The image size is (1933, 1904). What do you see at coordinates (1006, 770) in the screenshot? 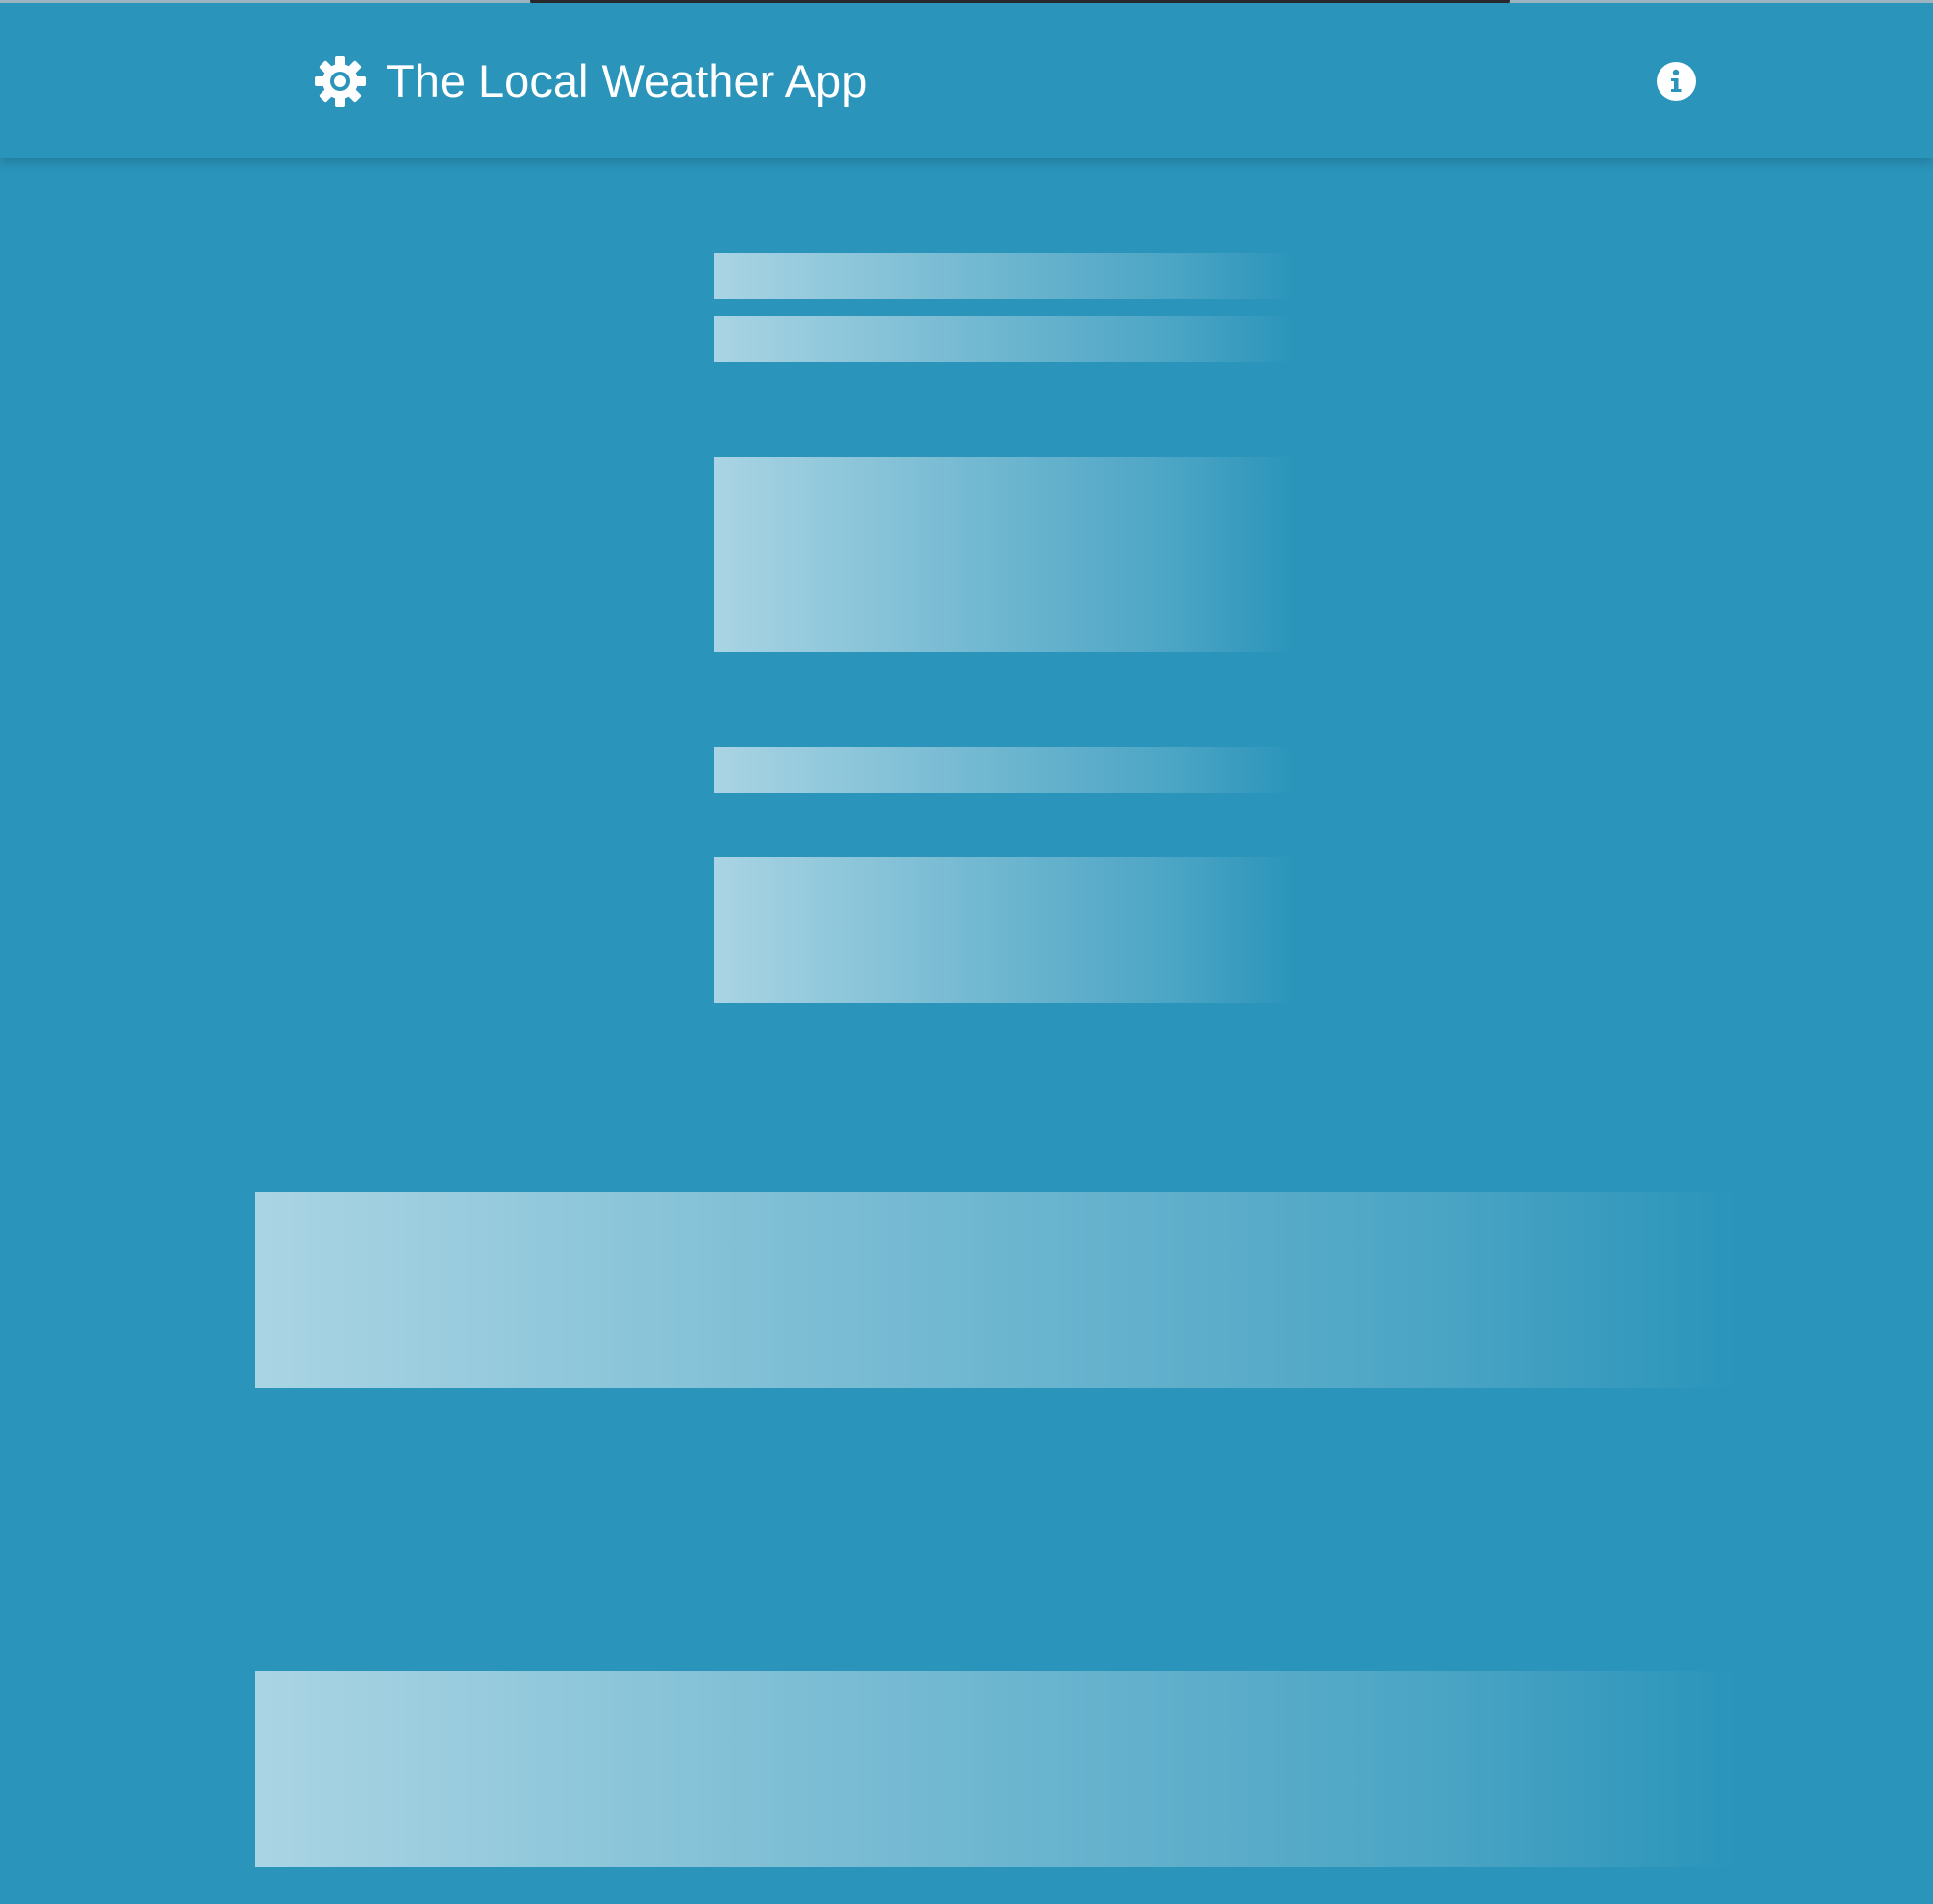
I see `condition-skeleton-line` at bounding box center [1006, 770].